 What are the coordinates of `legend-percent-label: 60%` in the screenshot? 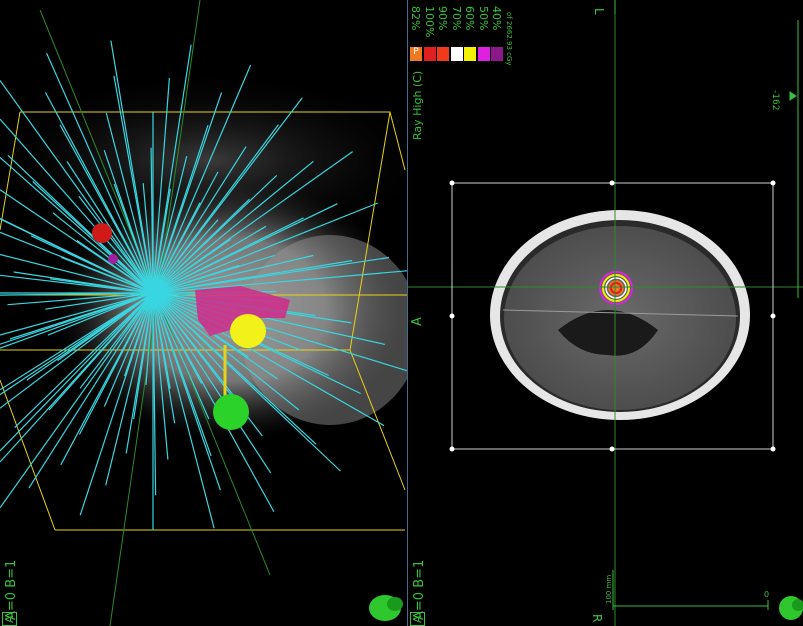 It's located at (469, 18).